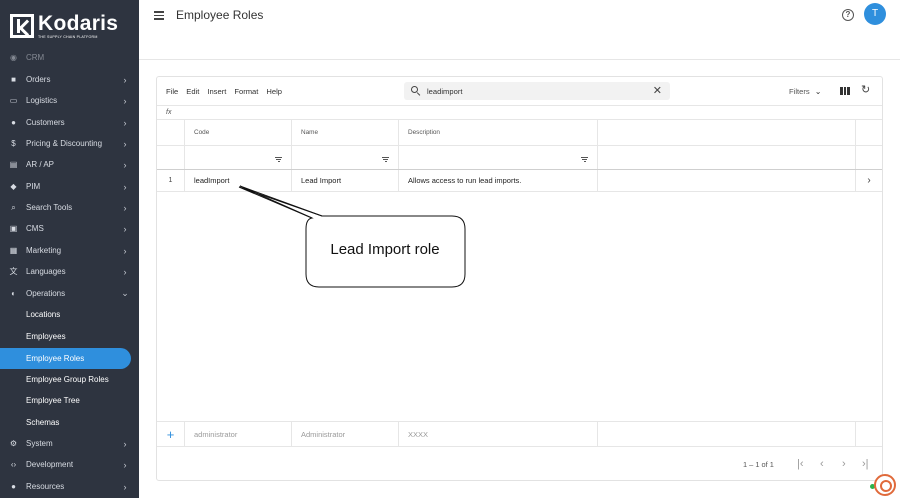 The width and height of the screenshot is (900, 498). Describe the element at coordinates (848, 15) in the screenshot. I see `help-circle-icon: ?` at that location.